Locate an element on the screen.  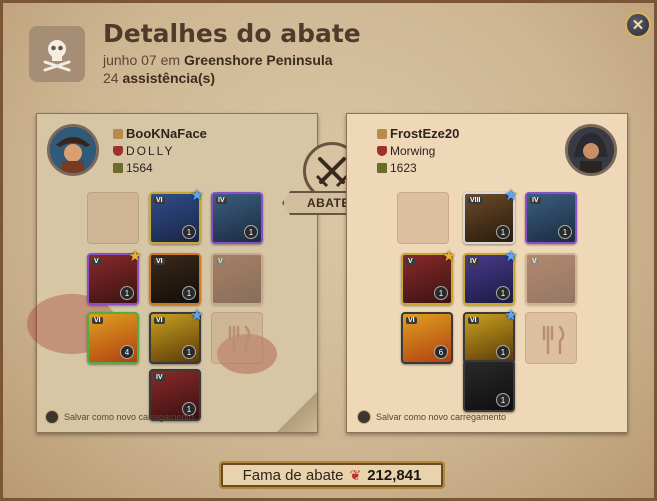
killer-guild-row: DOLLY is located at coordinates (143, 151).